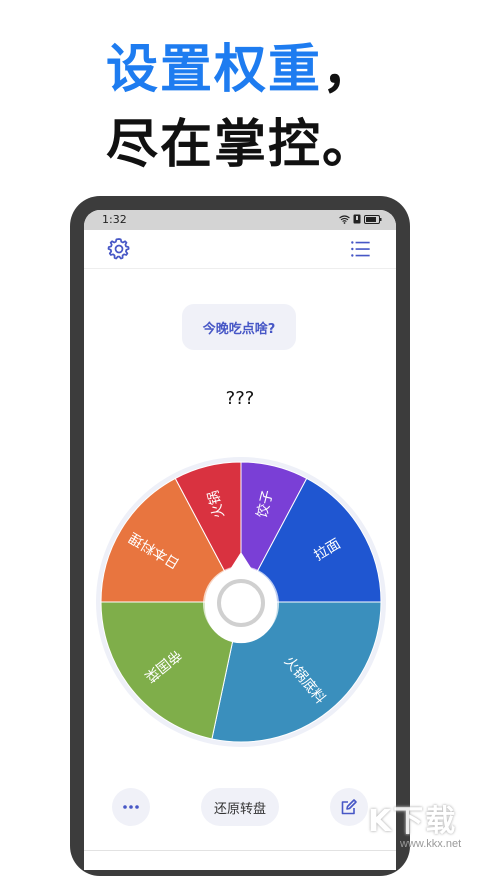 The height and width of the screenshot is (876, 480). I want to click on status-time: 1:32, so click(114, 219).